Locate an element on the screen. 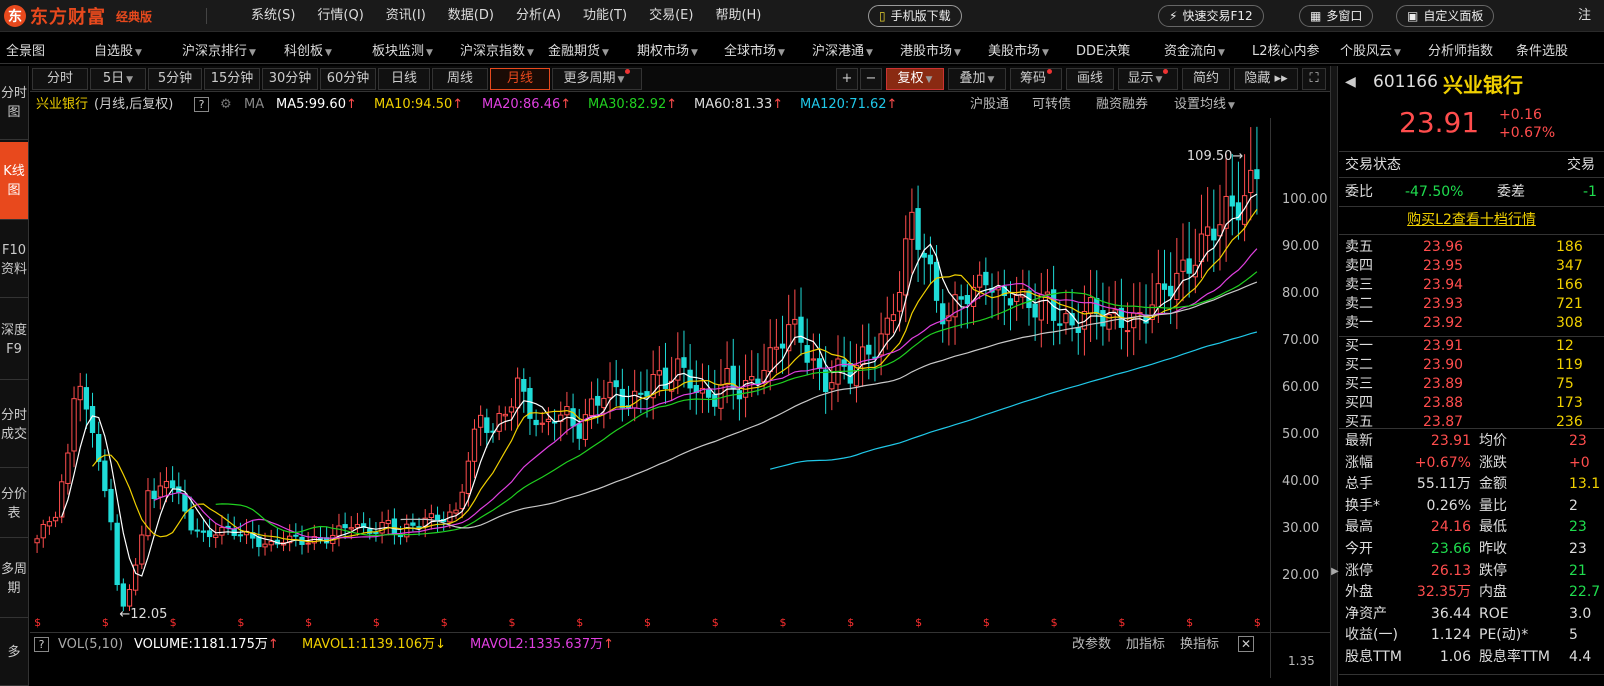 Image resolution: width=1604 pixels, height=686 pixels. period-tab: 分时 is located at coordinates (60, 79).